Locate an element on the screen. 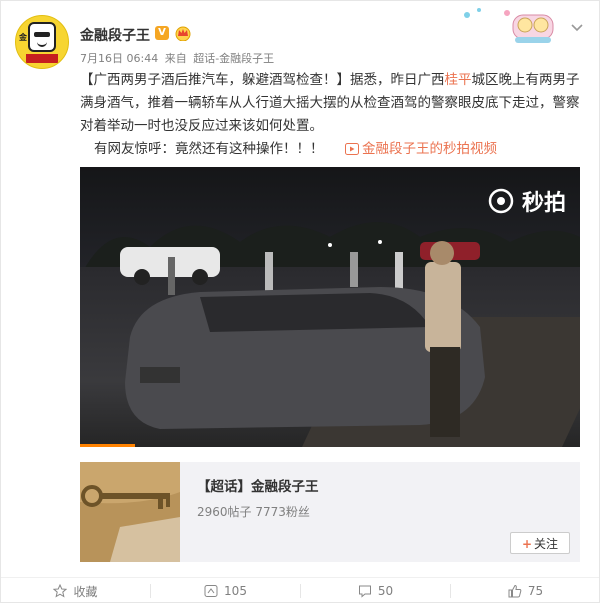 This screenshot has height=604, width=600. topic-stats: 2960帖子 7773粉丝 is located at coordinates (253, 512).